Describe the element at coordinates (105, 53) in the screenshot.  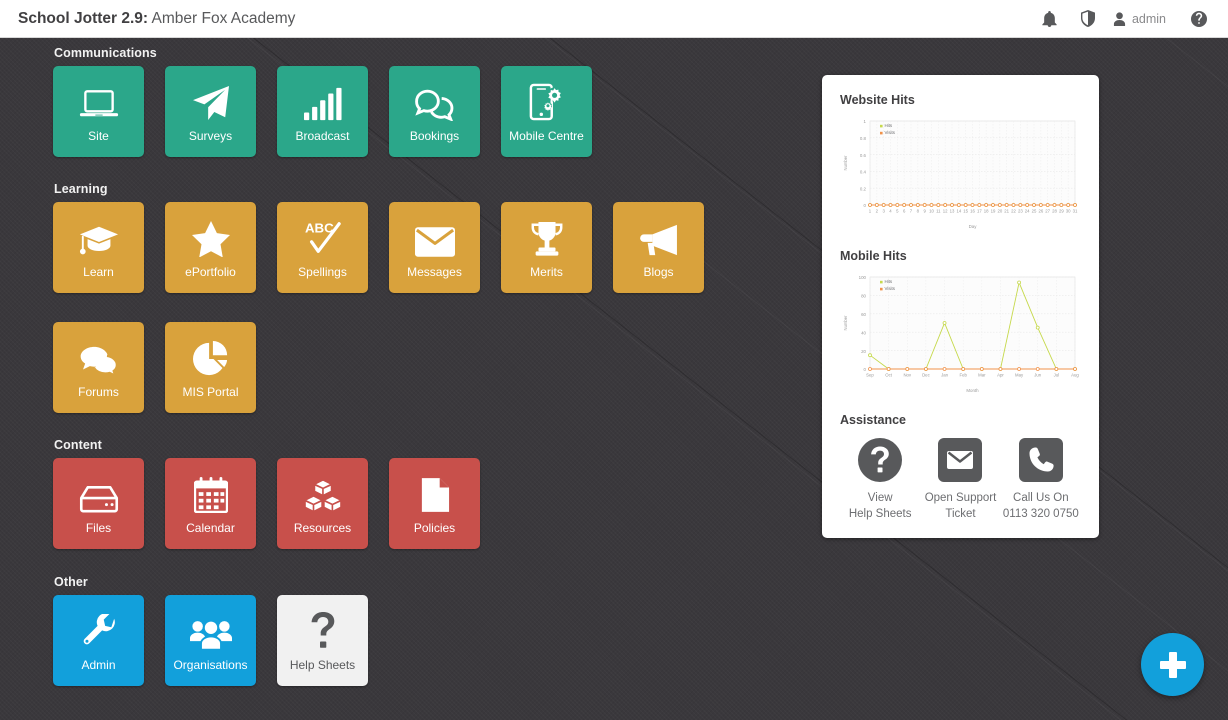
I see `section-title: Communications` at that location.